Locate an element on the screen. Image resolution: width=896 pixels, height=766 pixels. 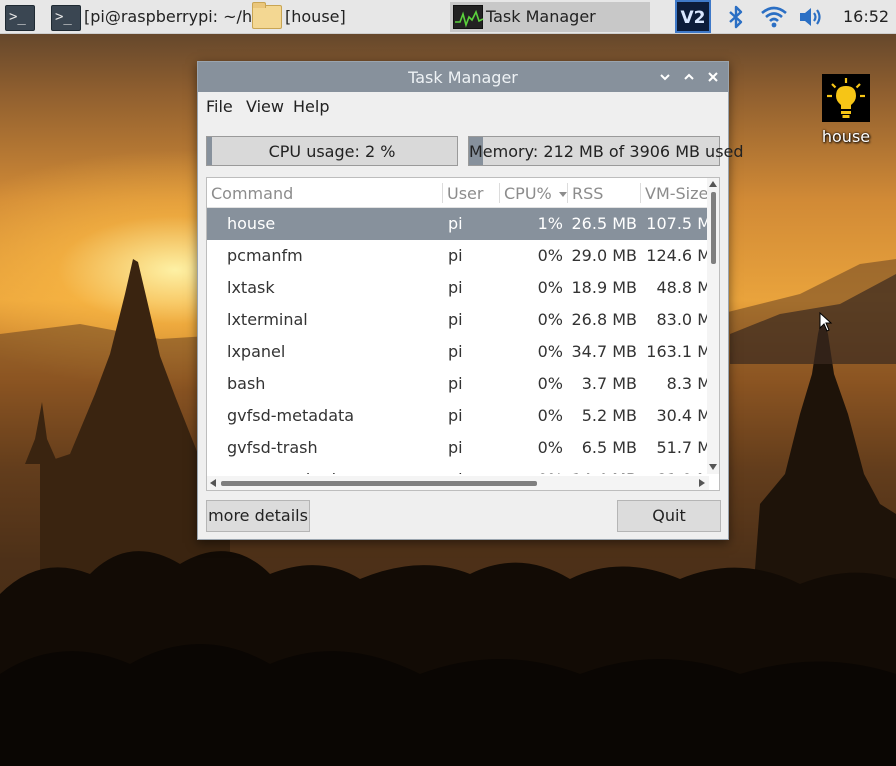
vertical-scroll-thumb is located at coordinates (713, 228).